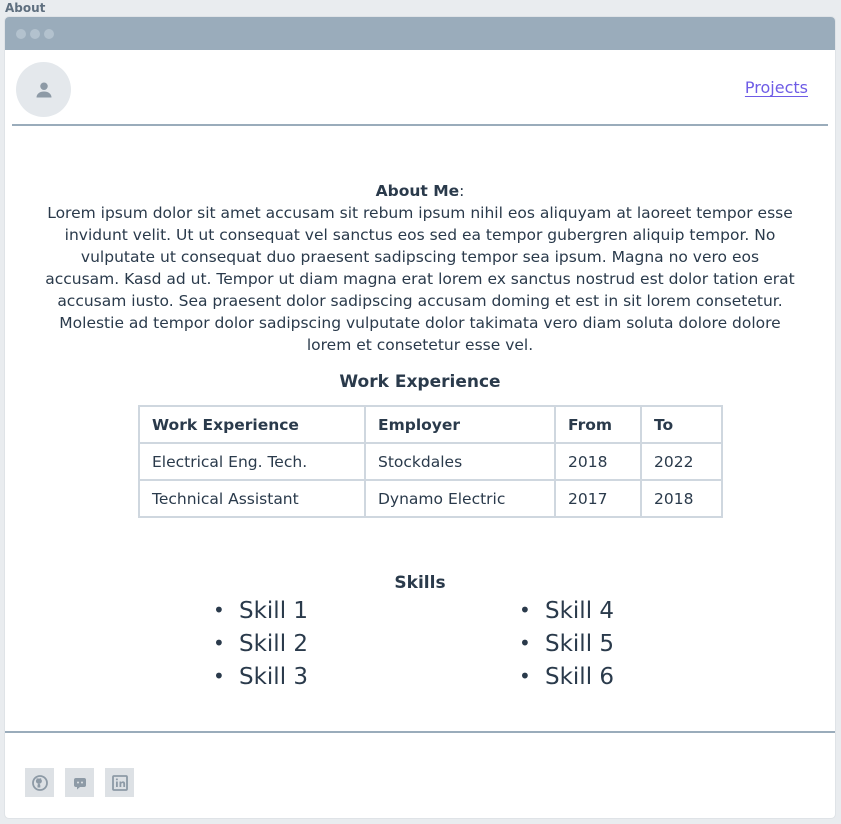 This screenshot has width=841, height=824. What do you see at coordinates (580, 611) in the screenshot?
I see `skill-label: Skill 4` at bounding box center [580, 611].